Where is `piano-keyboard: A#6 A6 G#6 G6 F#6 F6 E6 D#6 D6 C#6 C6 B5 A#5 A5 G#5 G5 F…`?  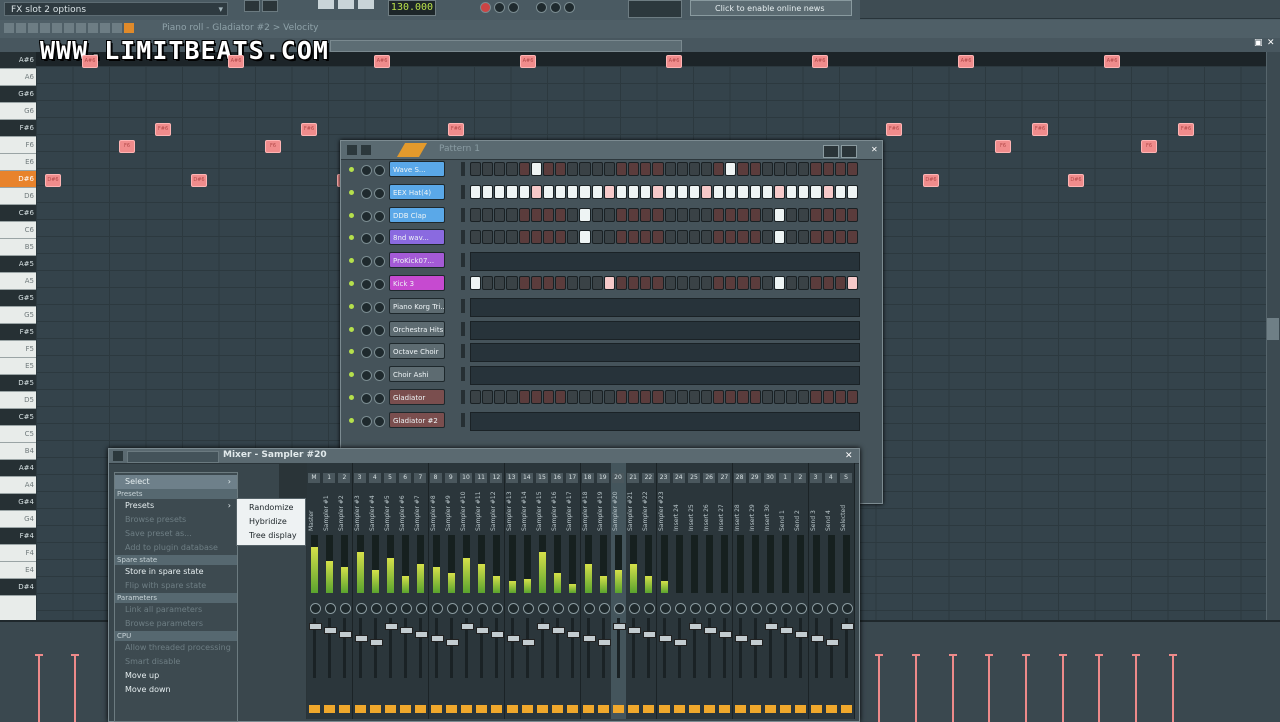 piano-keyboard: A#6 A6 G#6 G6 F#6 F6 E6 D#6 D6 C#6 C6 B5 A#5 A5 G#5 G5 F… is located at coordinates (18, 336).